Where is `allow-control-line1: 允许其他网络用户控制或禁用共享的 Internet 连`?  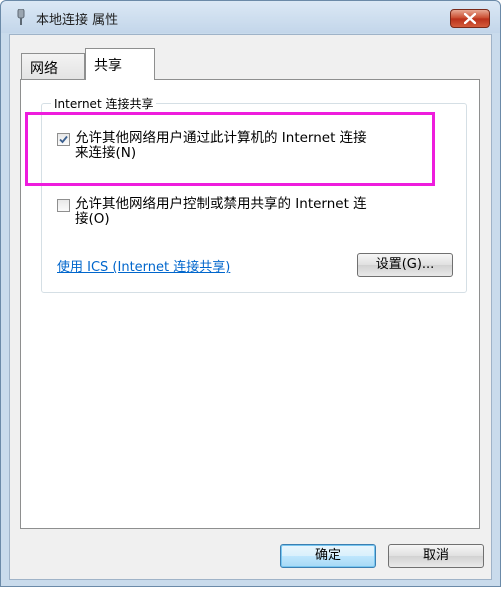
allow-control-line1: 允许其他网络用户控制或禁用共享的 Internet 连 is located at coordinates (221, 204).